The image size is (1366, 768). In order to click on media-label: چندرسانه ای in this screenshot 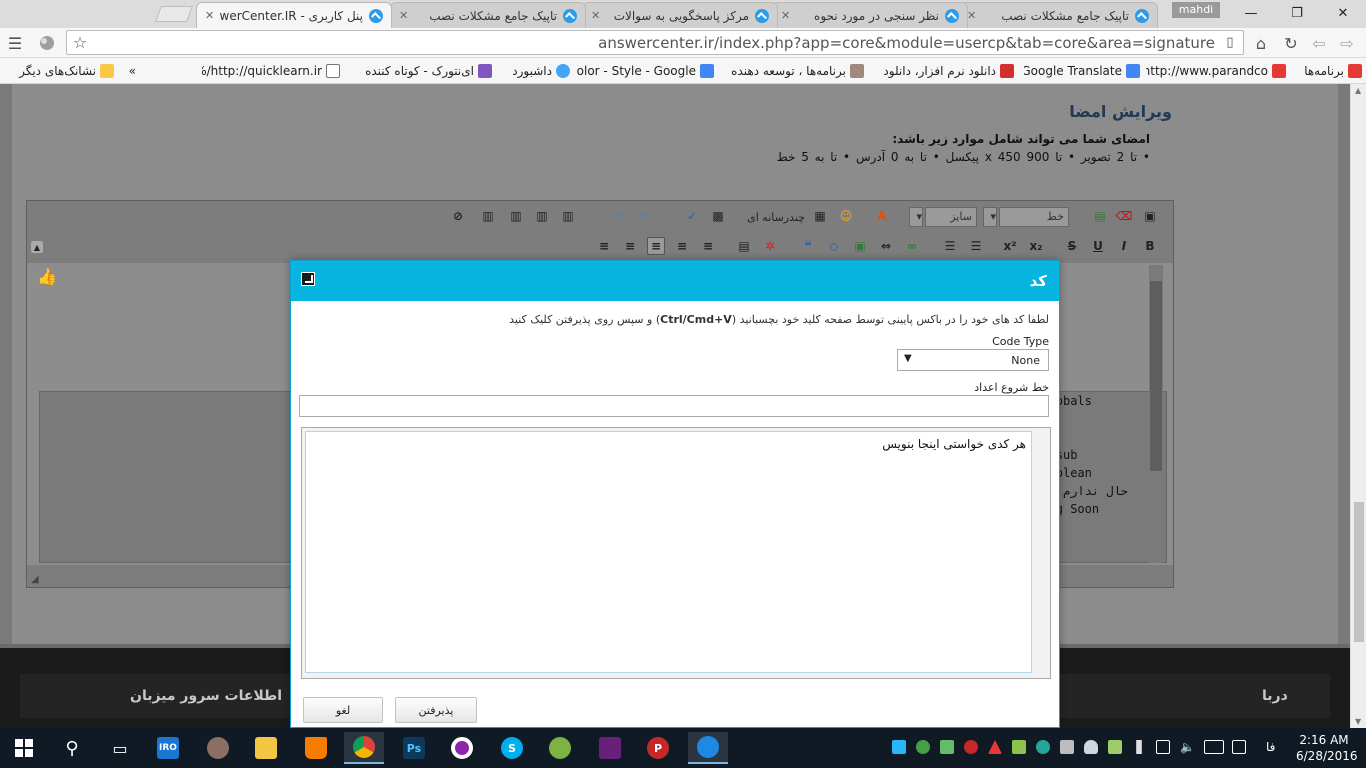, I will do `click(776, 217)`.